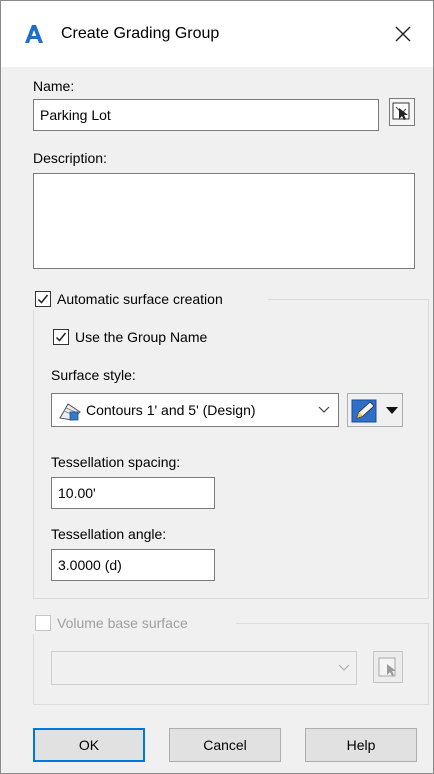 The image size is (434, 774). What do you see at coordinates (34, 34) in the screenshot?
I see `autocad-a-icon` at bounding box center [34, 34].